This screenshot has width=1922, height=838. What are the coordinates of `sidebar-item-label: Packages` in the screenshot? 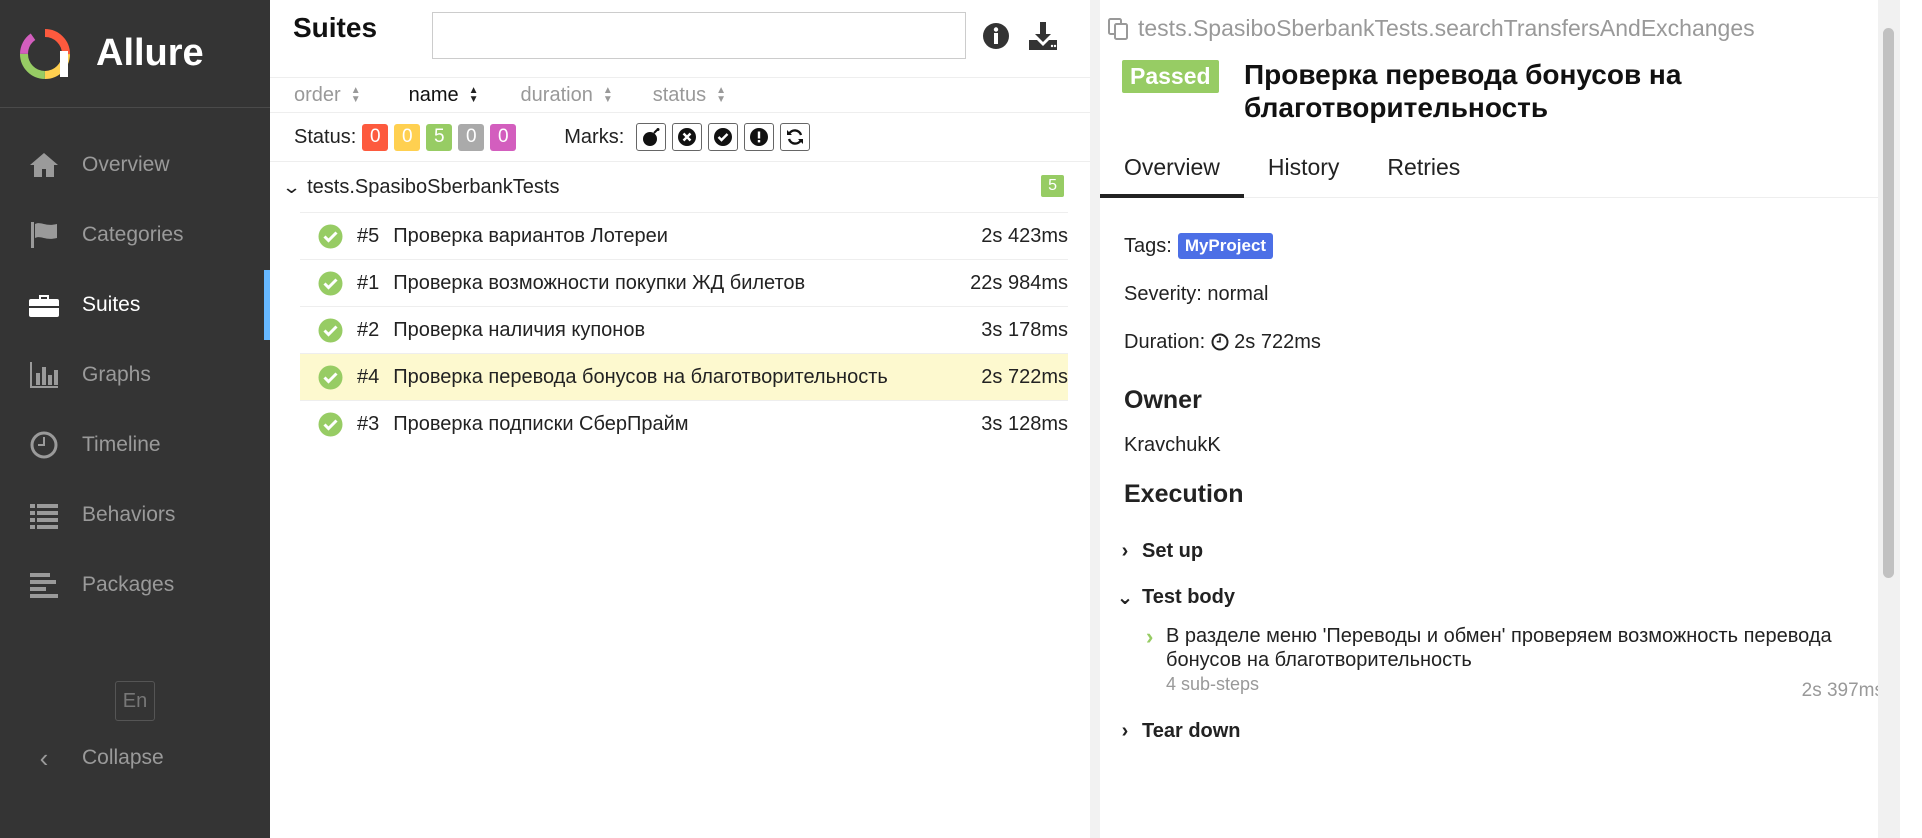 It's located at (128, 584).